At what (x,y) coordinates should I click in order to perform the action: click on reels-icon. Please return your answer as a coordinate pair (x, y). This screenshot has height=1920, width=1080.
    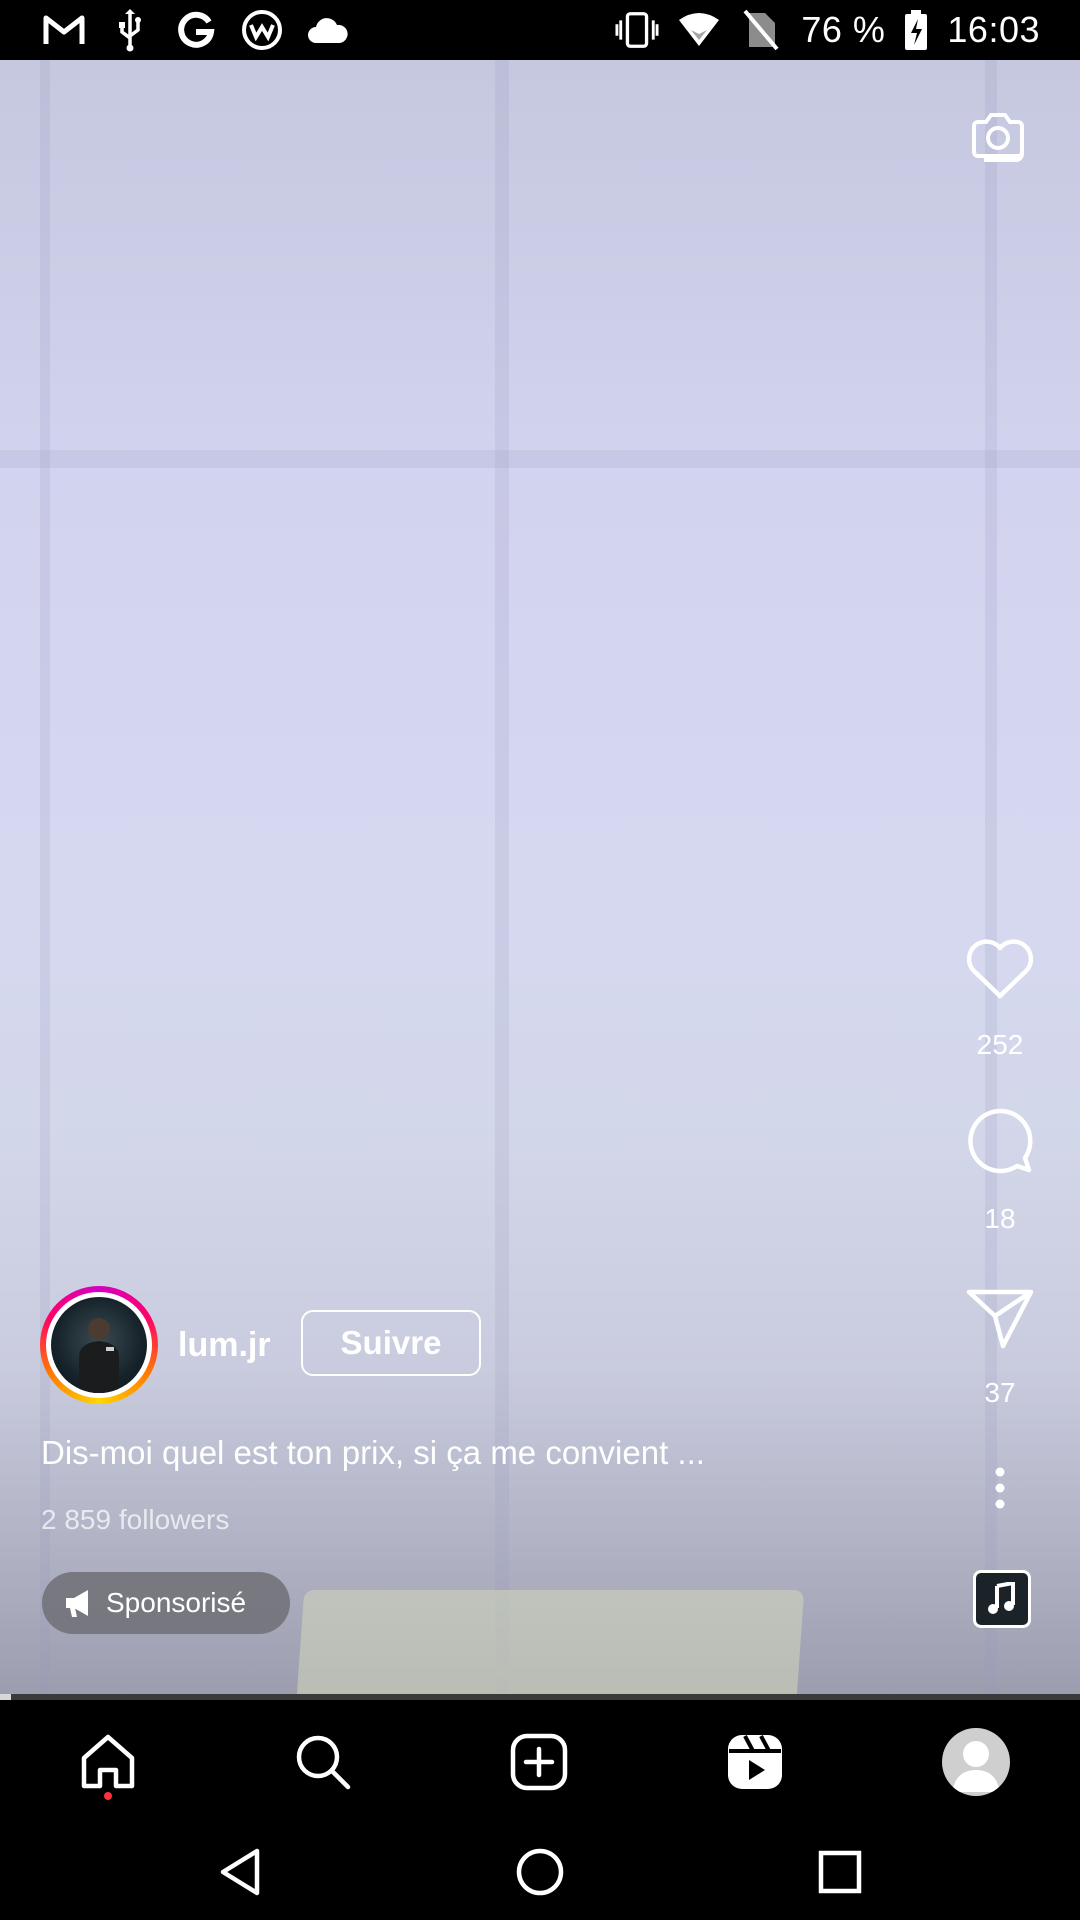
    Looking at the image, I should click on (755, 1762).